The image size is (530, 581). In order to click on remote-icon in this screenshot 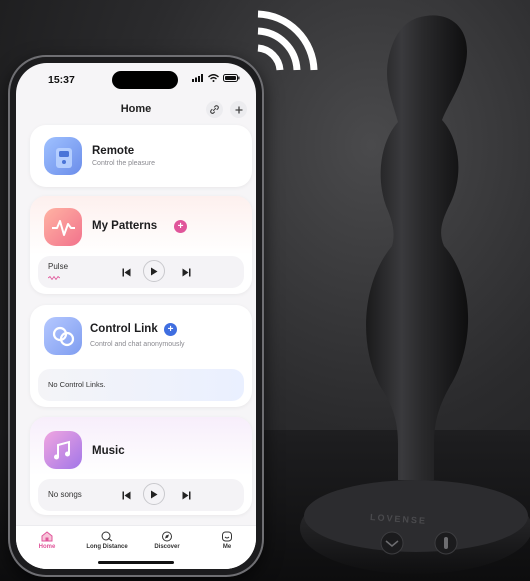, I will do `click(63, 156)`.